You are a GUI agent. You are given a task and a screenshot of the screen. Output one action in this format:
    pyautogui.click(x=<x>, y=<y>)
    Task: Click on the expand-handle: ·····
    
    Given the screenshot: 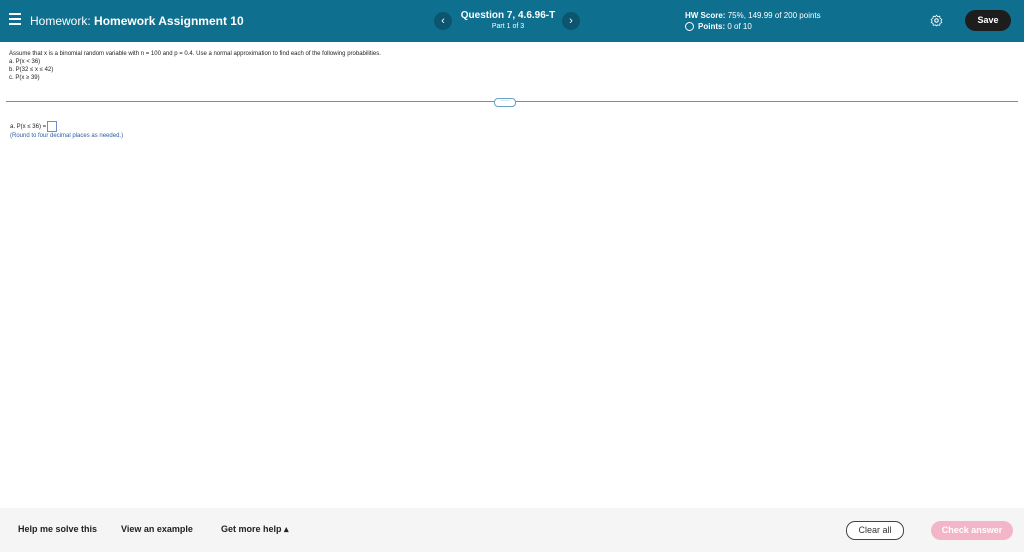 What is the action you would take?
    pyautogui.click(x=505, y=102)
    